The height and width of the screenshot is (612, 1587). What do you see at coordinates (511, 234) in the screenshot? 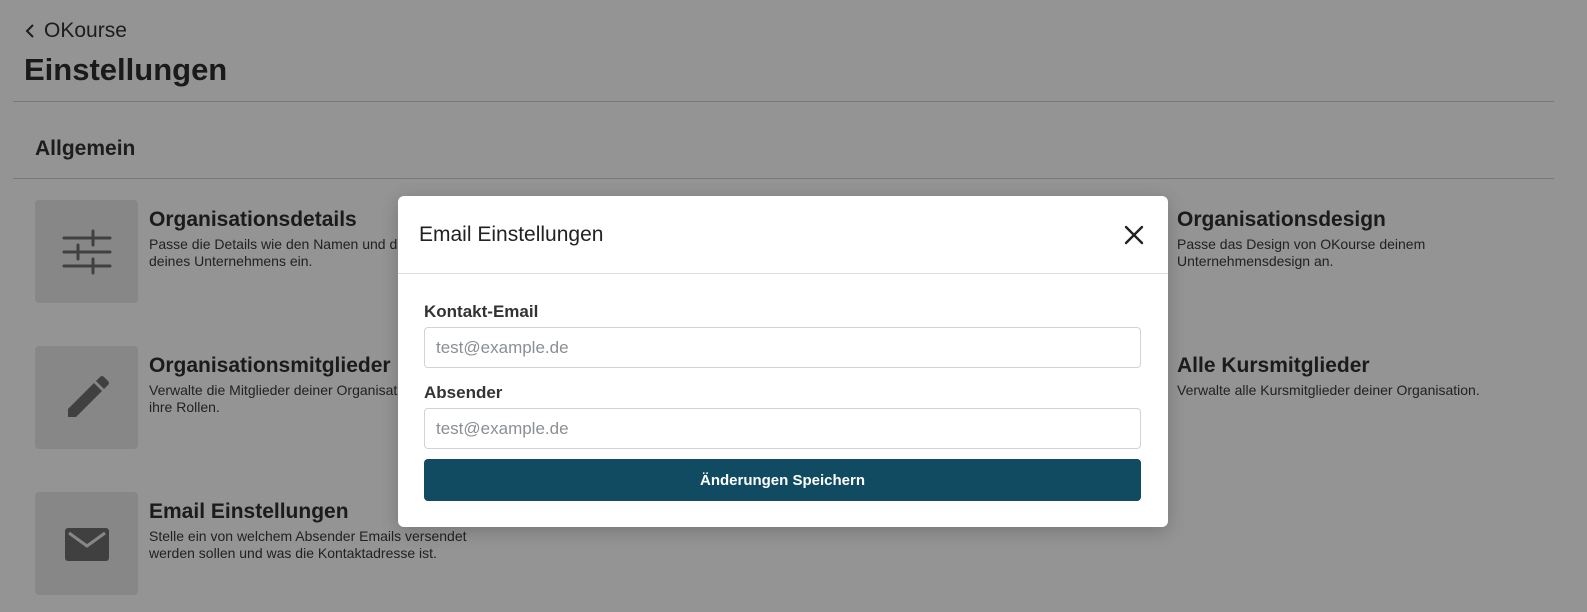
I see `dialog-title: Email Einstellungen` at bounding box center [511, 234].